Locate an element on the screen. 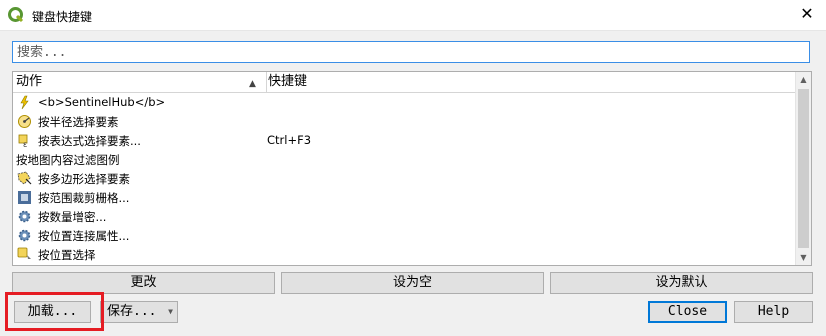 This screenshot has width=826, height=336. set-default-button: 设为默认 is located at coordinates (681, 283).